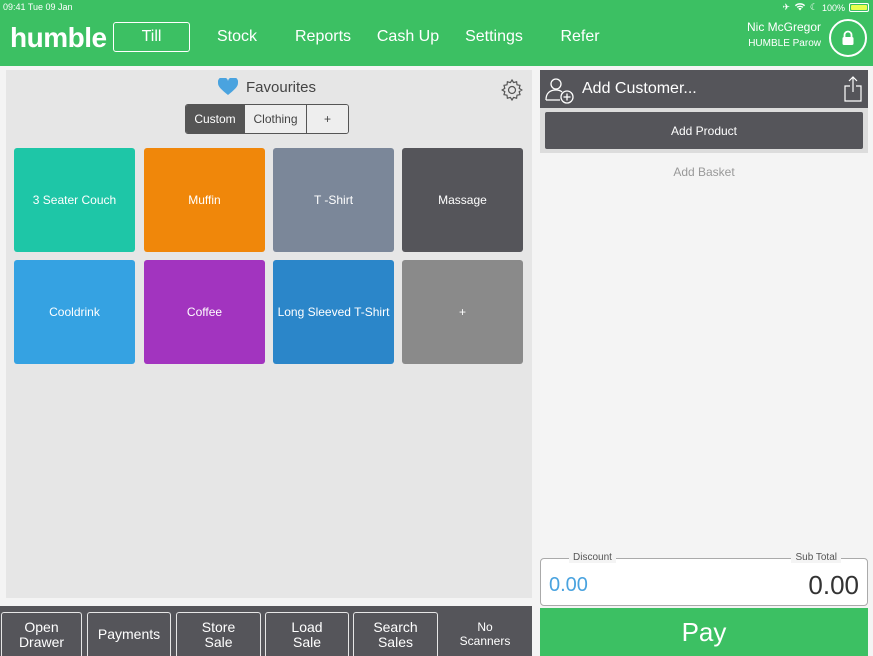 The width and height of the screenshot is (873, 656). Describe the element at coordinates (783, 27) in the screenshot. I see `user-name: Nic McGregor` at that location.